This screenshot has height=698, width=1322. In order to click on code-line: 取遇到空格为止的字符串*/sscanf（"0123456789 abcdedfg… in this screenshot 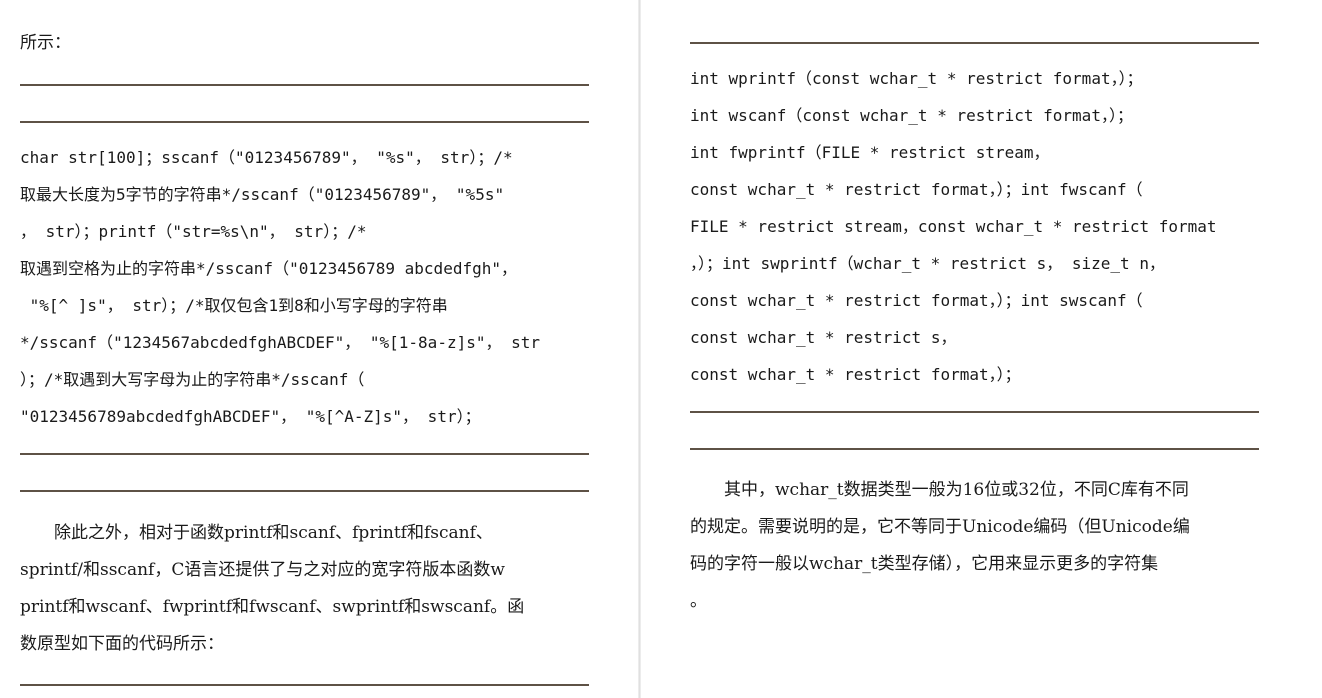, I will do `click(268, 268)`.